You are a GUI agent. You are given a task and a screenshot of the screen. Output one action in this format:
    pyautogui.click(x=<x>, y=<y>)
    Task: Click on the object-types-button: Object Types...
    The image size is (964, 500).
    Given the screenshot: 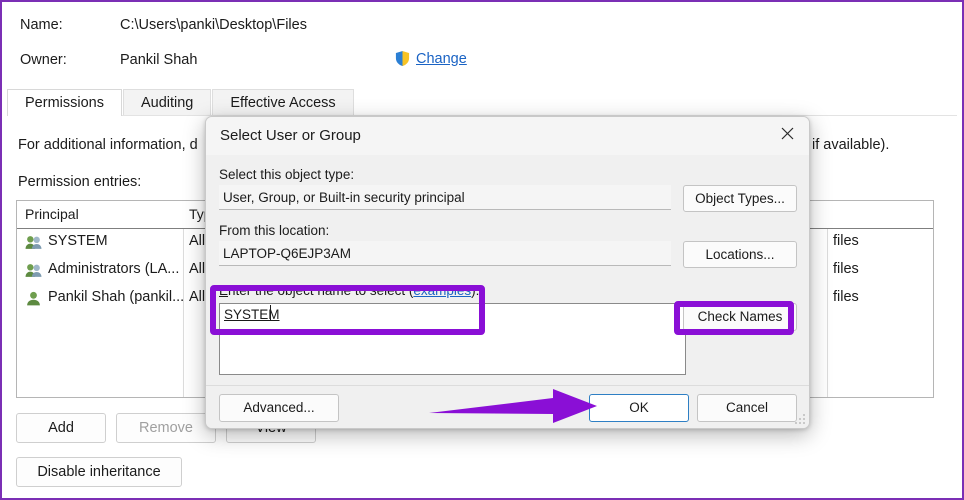 What is the action you would take?
    pyautogui.click(x=740, y=198)
    